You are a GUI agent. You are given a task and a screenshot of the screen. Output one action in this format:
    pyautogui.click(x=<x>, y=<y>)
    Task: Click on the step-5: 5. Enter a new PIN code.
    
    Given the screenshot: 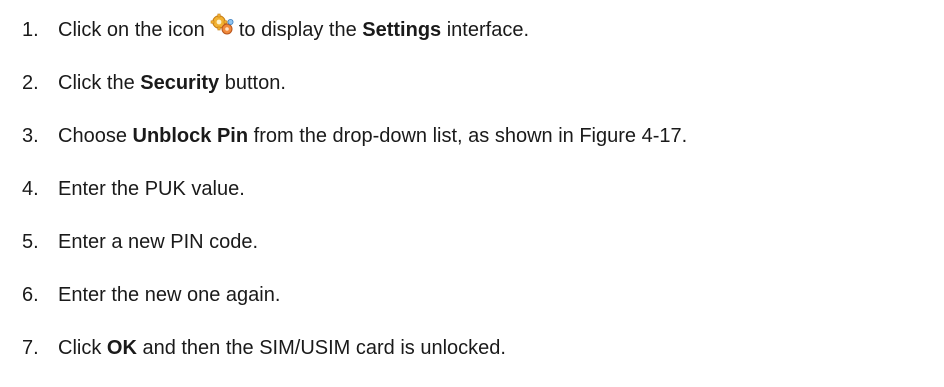 What is the action you would take?
    pyautogui.click(x=140, y=242)
    